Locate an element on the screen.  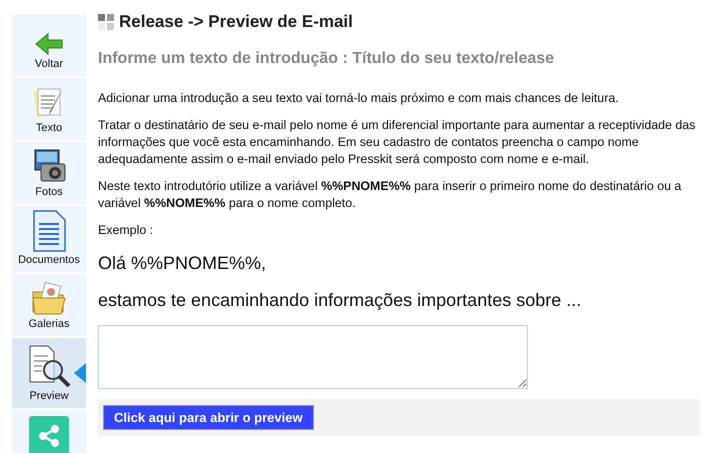
sidebar-item: Galerias is located at coordinates (49, 305).